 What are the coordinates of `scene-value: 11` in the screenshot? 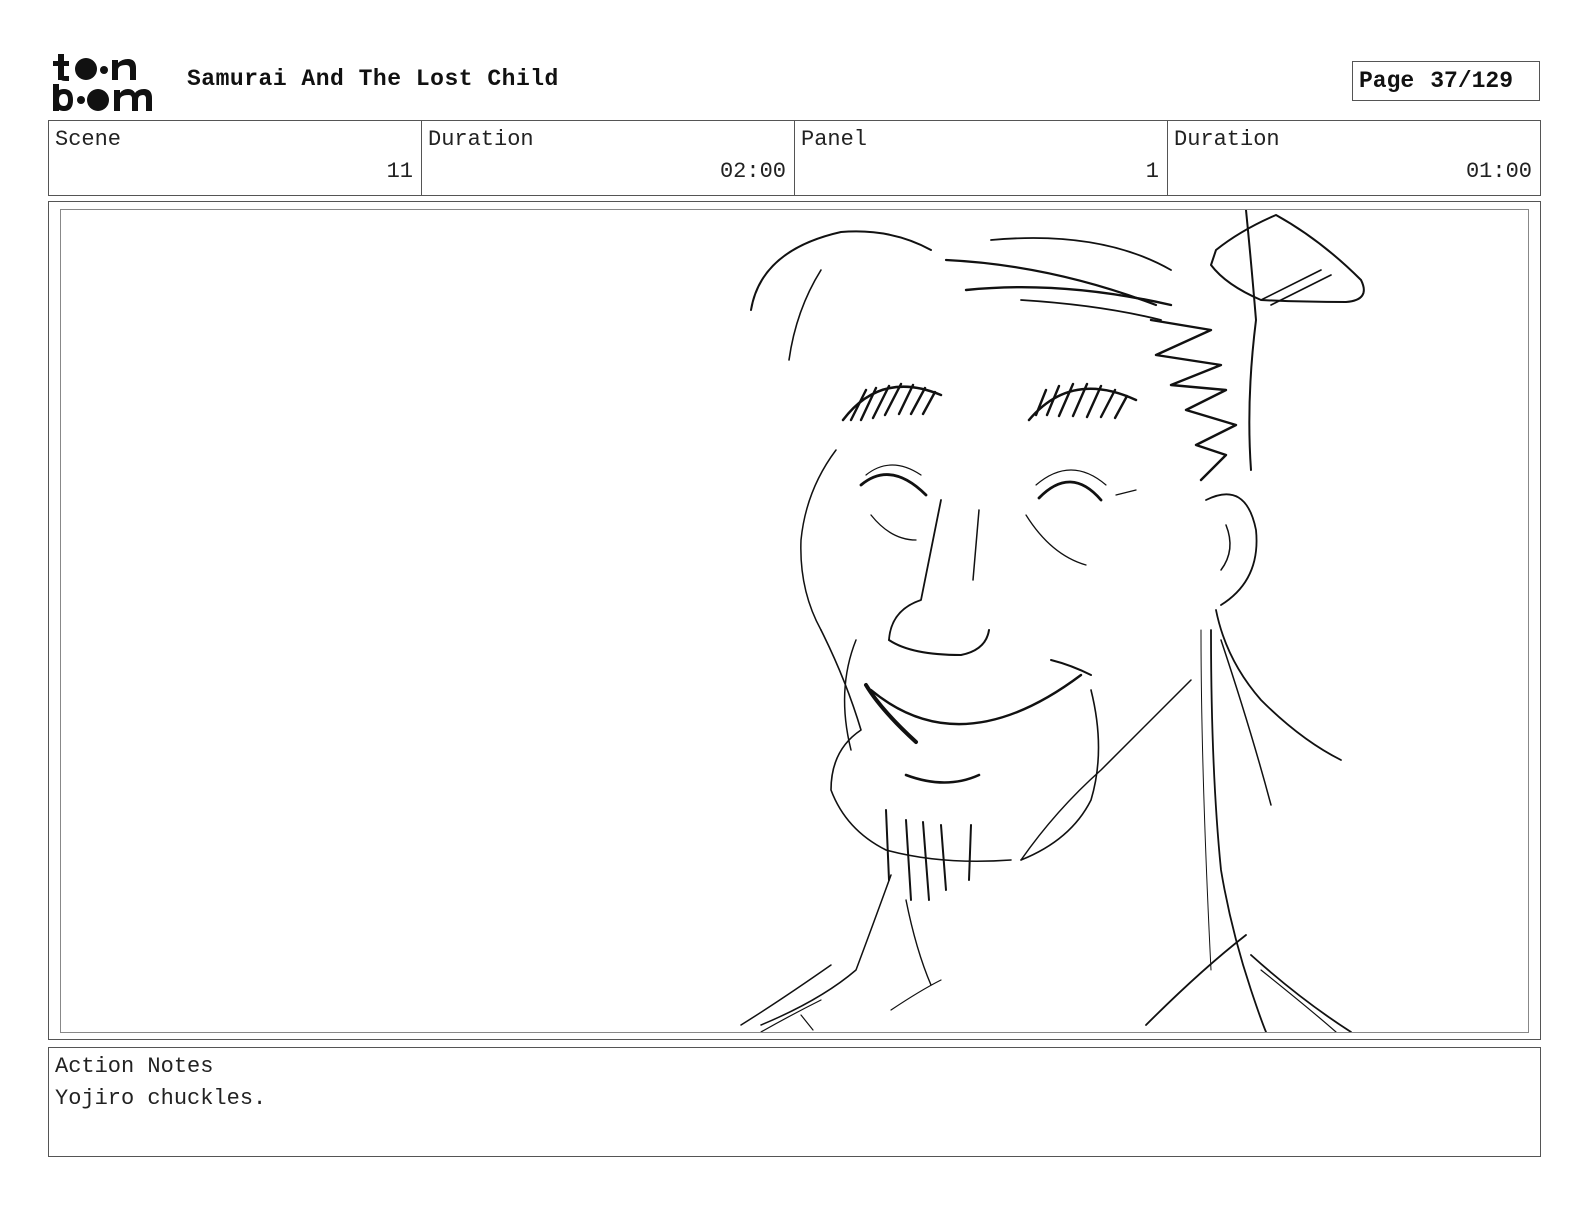 It's located at (399, 171).